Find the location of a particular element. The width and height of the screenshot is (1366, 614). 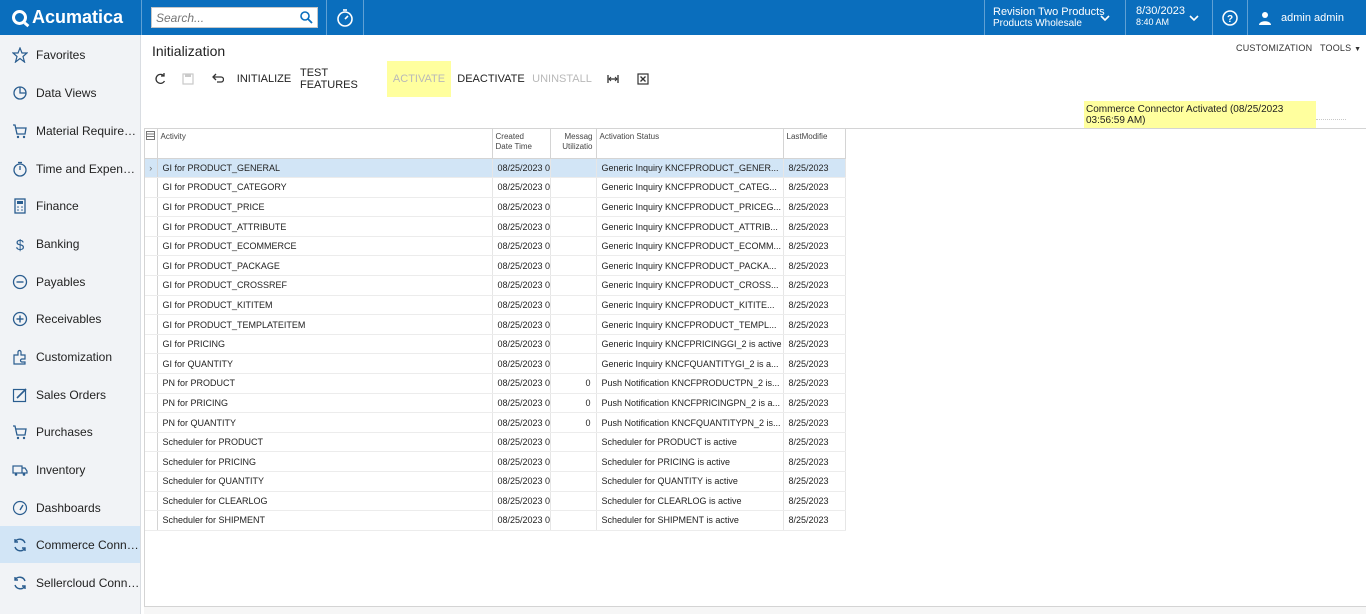

cell-activity: PN for QUANTITY is located at coordinates (325, 422).